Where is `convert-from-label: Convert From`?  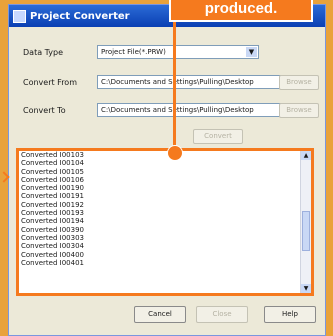 convert-from-label: Convert From is located at coordinates (50, 82).